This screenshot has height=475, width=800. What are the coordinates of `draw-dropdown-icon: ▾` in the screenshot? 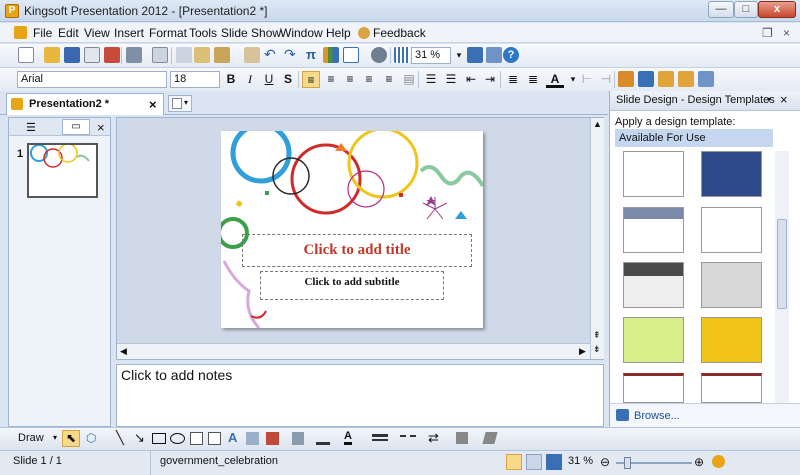 It's located at (55, 437).